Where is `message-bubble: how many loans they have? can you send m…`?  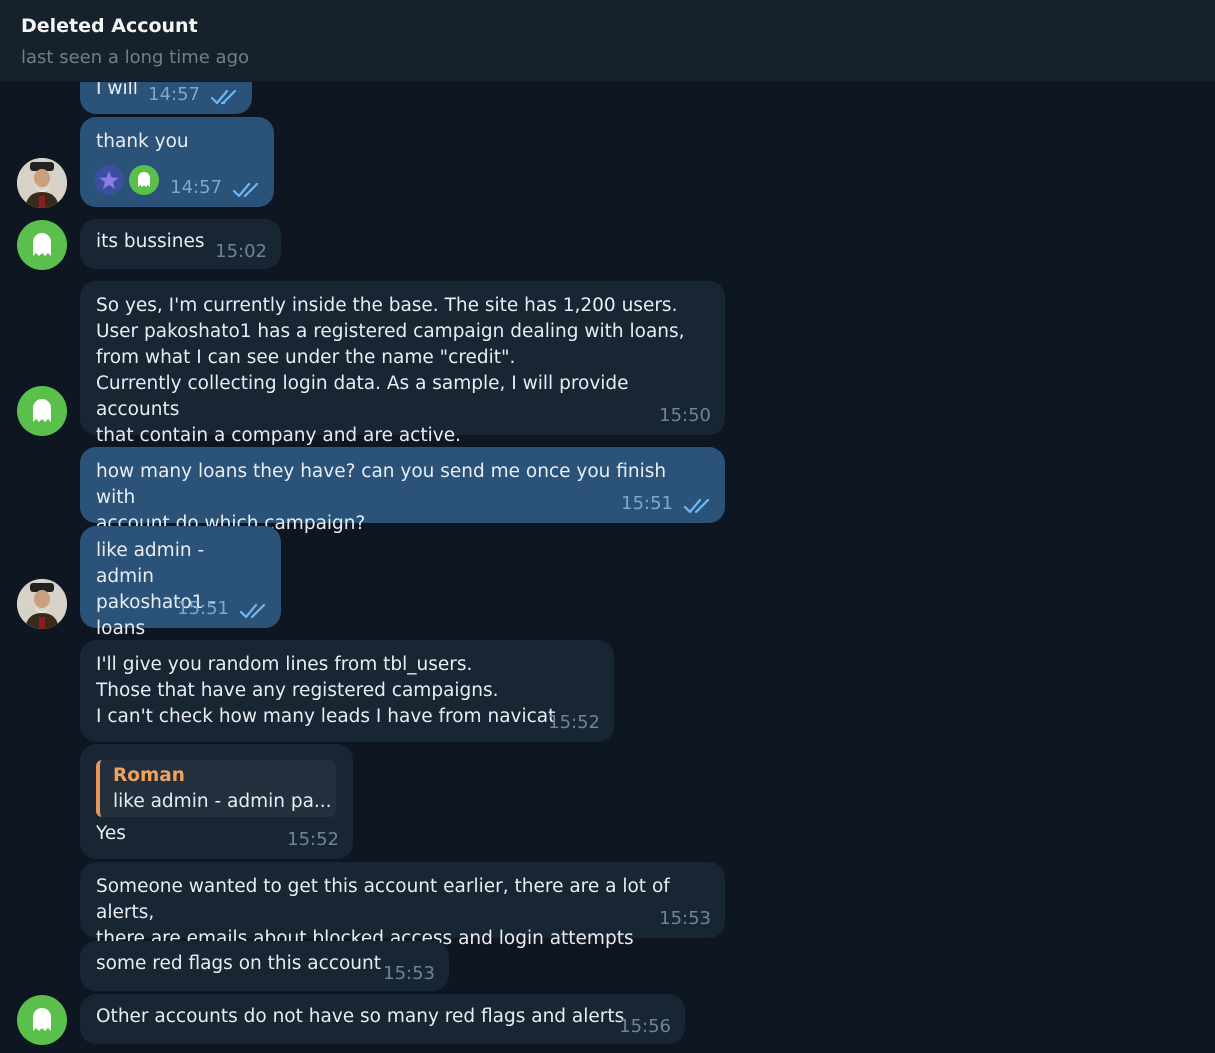 message-bubble: how many loans they have? can you send m… is located at coordinates (402, 490).